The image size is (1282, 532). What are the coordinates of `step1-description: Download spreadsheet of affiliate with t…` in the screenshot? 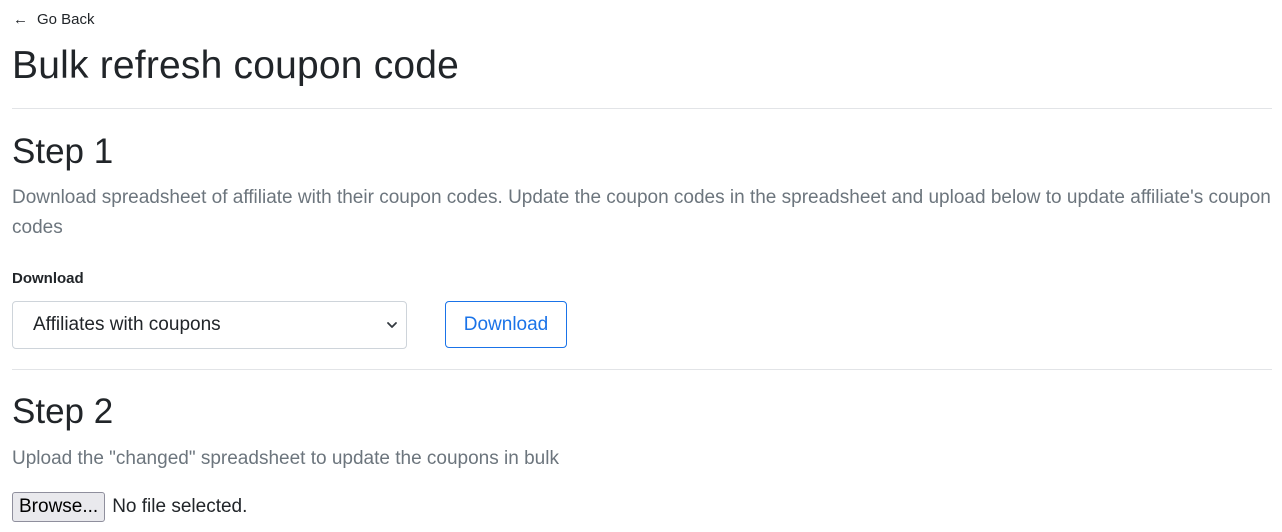 It's located at (641, 212).